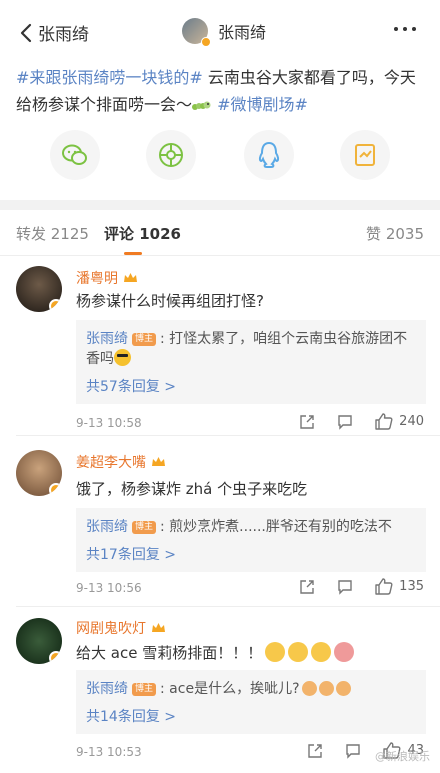  What do you see at coordinates (251, 386) in the screenshot?
I see `view-replies-link: 共57条回复 >` at bounding box center [251, 386].